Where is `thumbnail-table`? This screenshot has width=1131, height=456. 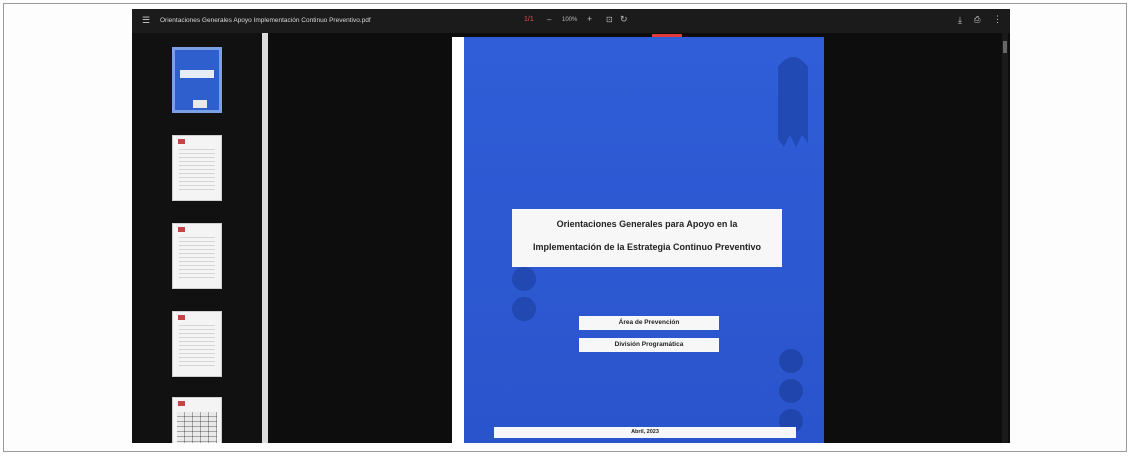 thumbnail-table is located at coordinates (197, 427).